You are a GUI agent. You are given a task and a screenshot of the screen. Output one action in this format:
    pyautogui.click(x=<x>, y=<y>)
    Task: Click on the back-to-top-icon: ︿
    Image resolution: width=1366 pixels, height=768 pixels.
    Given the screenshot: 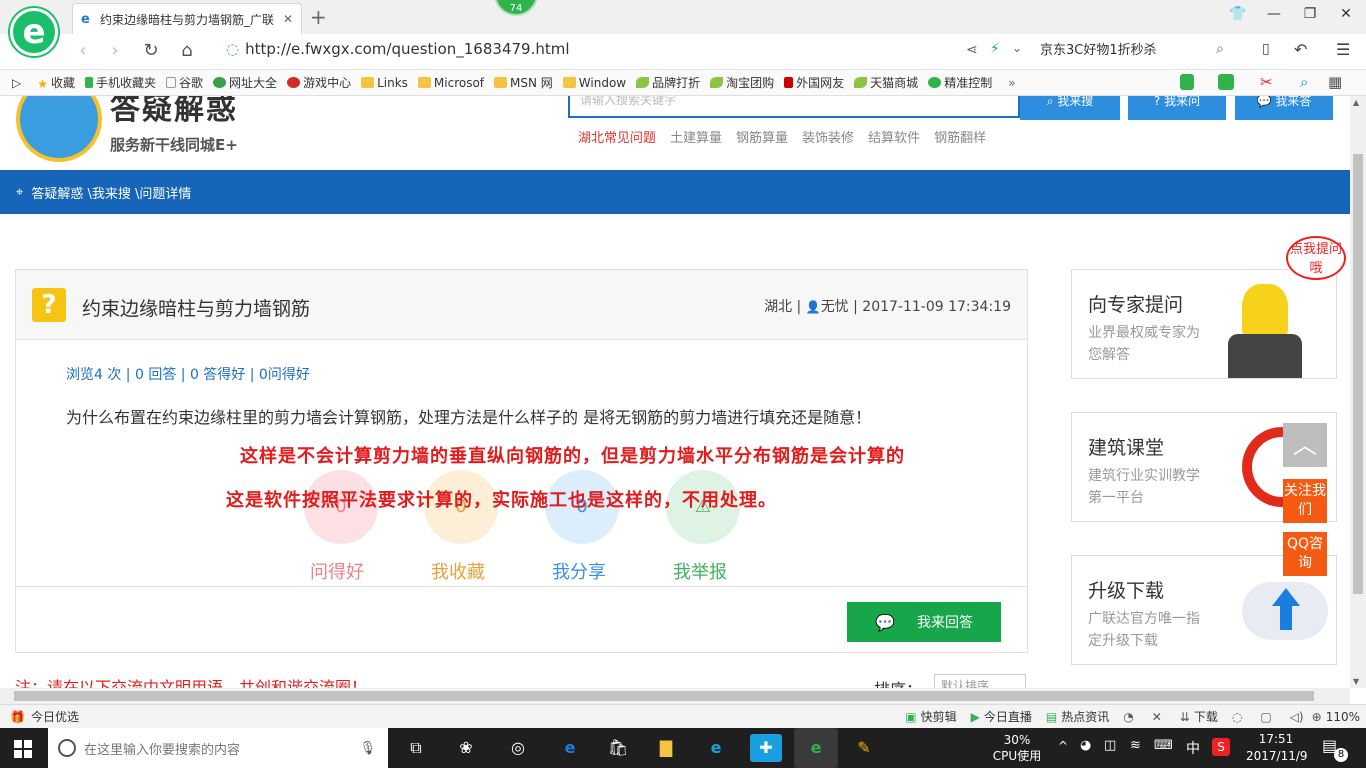 What is the action you would take?
    pyautogui.click(x=1305, y=445)
    